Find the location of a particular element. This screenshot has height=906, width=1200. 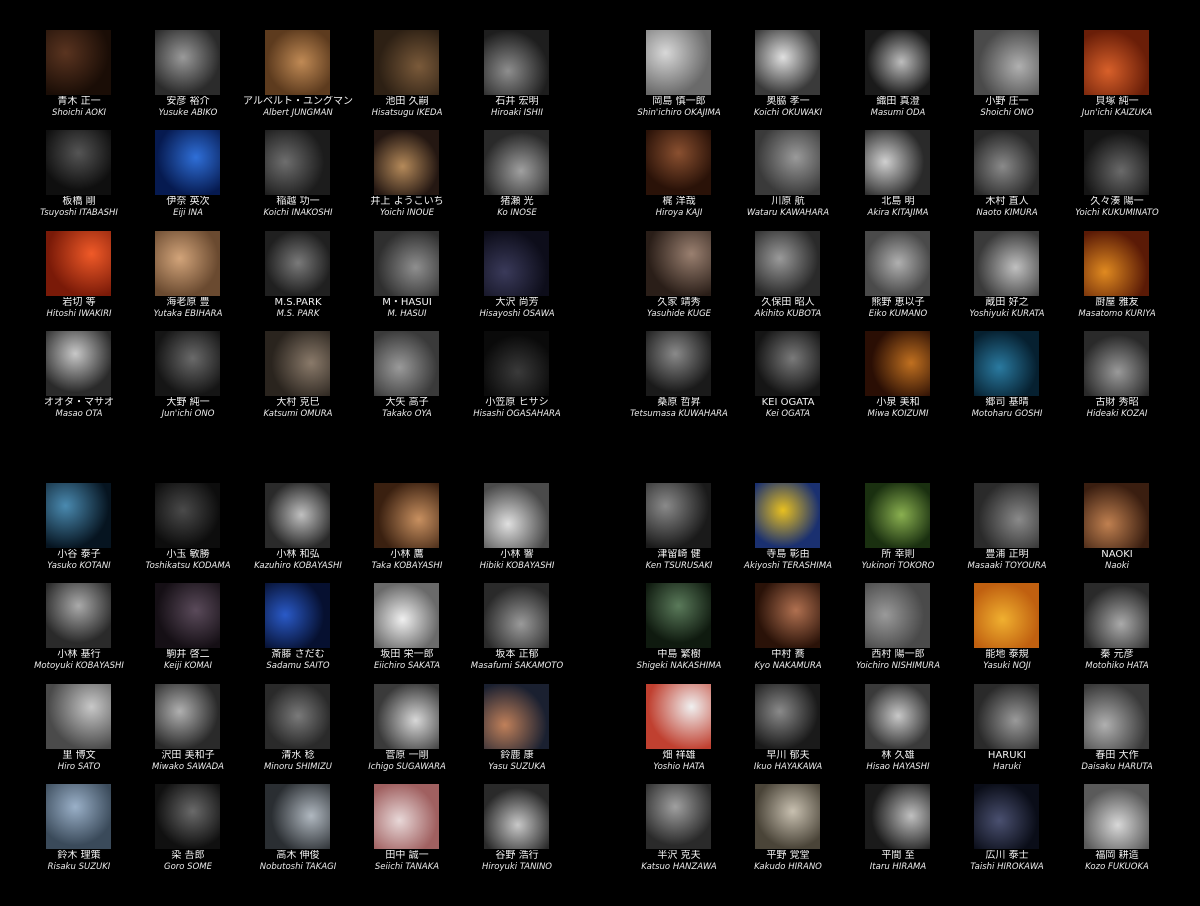

artist-tile: 板橋 剛 Tsuyoshi ITABASHI is located at coordinates (79, 159).